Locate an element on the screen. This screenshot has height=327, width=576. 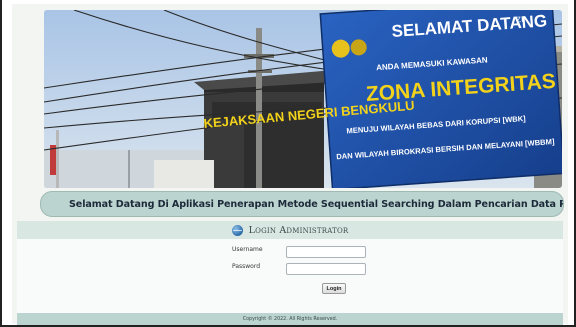
password-input is located at coordinates (326, 269).